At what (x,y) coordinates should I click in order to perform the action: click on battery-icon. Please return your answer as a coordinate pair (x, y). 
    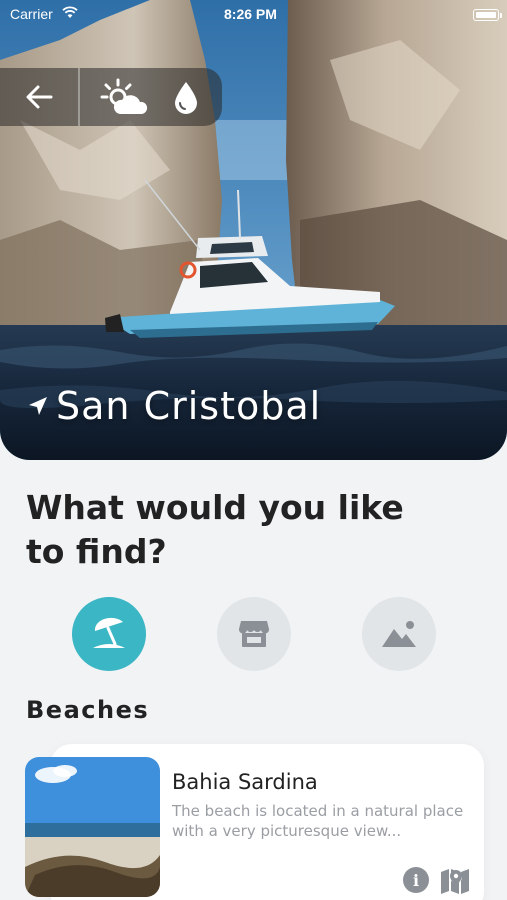
    Looking at the image, I should click on (487, 15).